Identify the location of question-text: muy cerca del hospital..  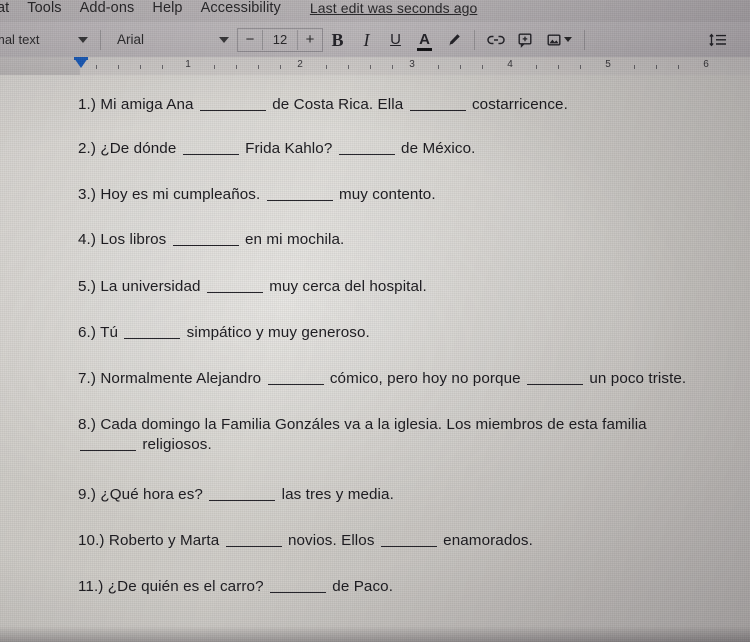
(348, 286).